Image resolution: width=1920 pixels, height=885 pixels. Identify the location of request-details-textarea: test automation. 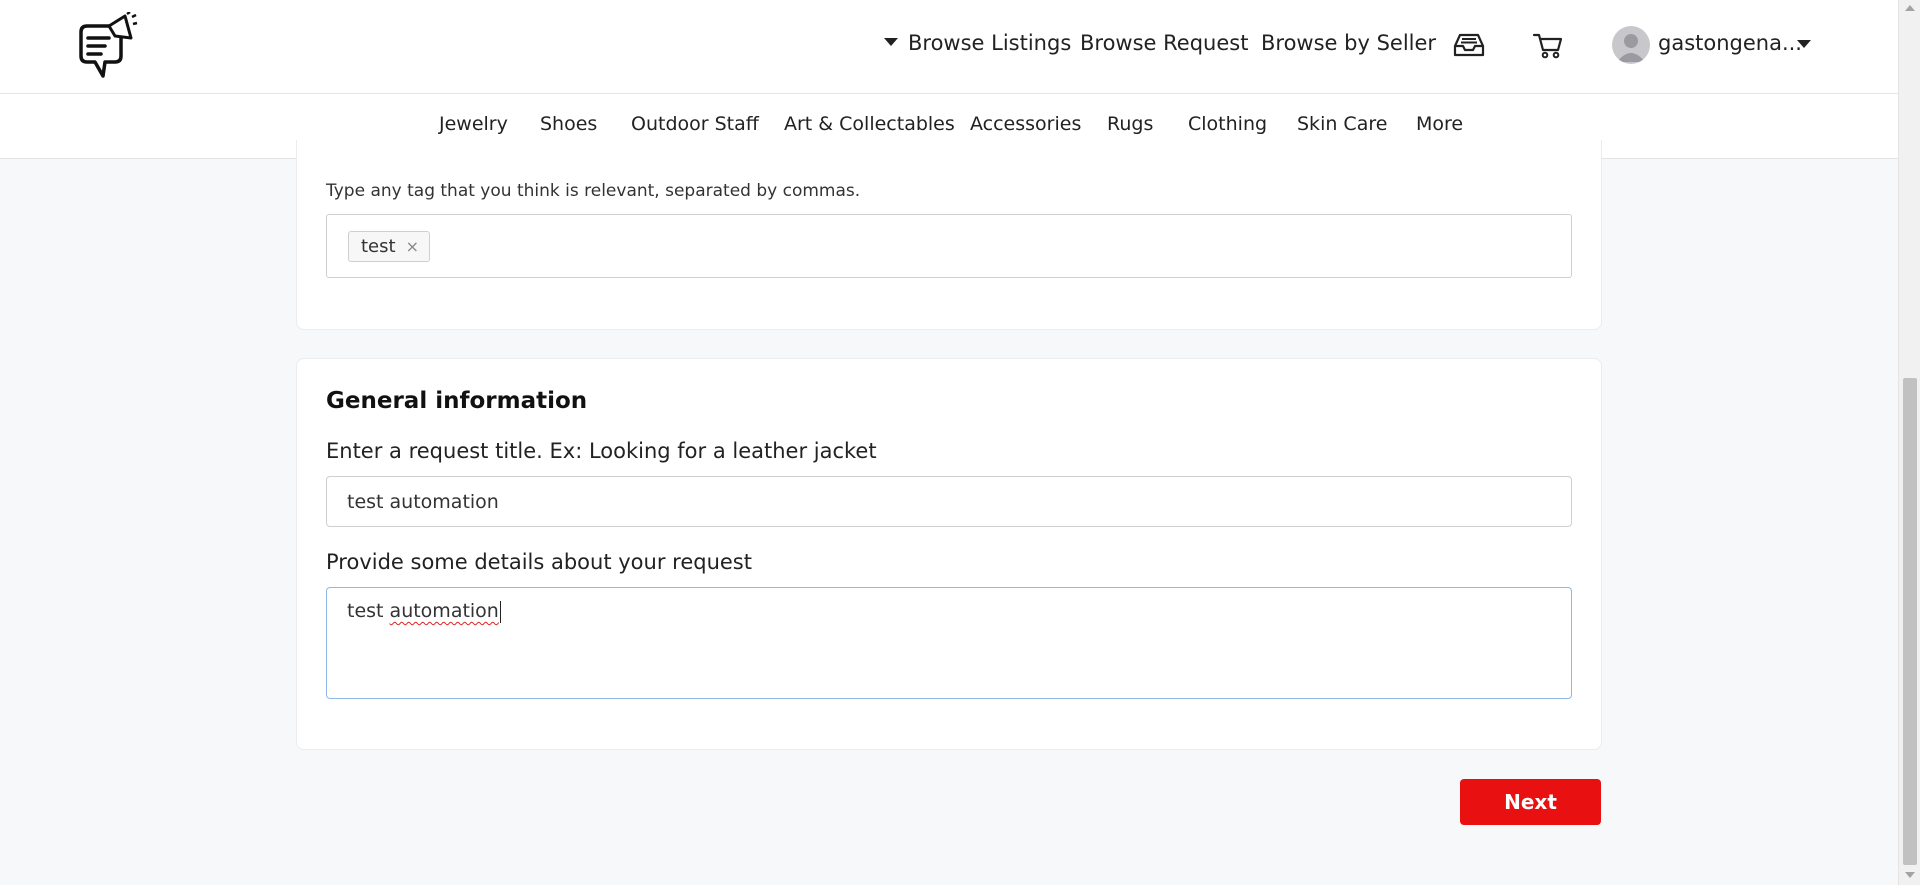
(949, 643).